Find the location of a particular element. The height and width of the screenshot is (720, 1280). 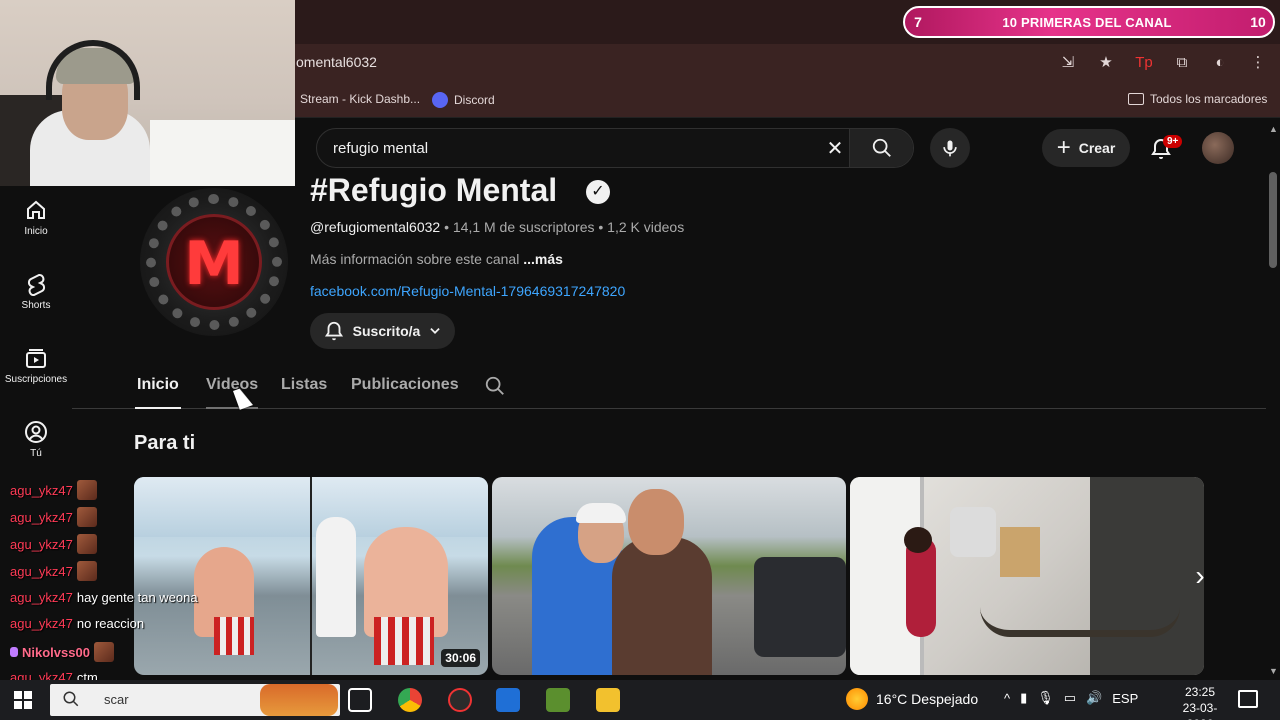

bookmark-discord: Discord is located at coordinates (463, 100).